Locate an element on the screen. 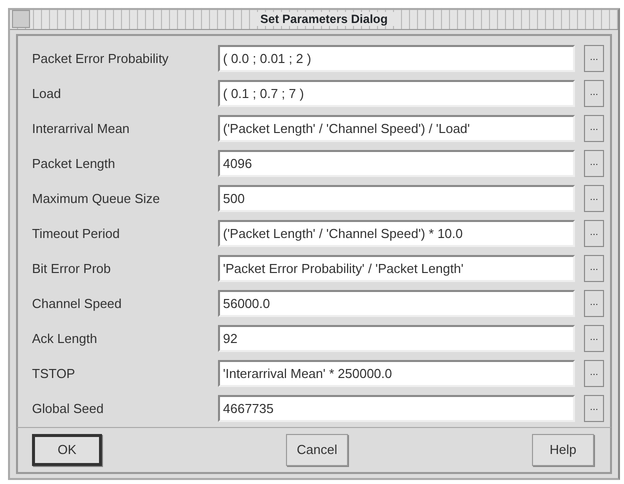 The width and height of the screenshot is (624, 484). input-field: 'Packet Error Probability' / 'Packet Length' is located at coordinates (396, 268).